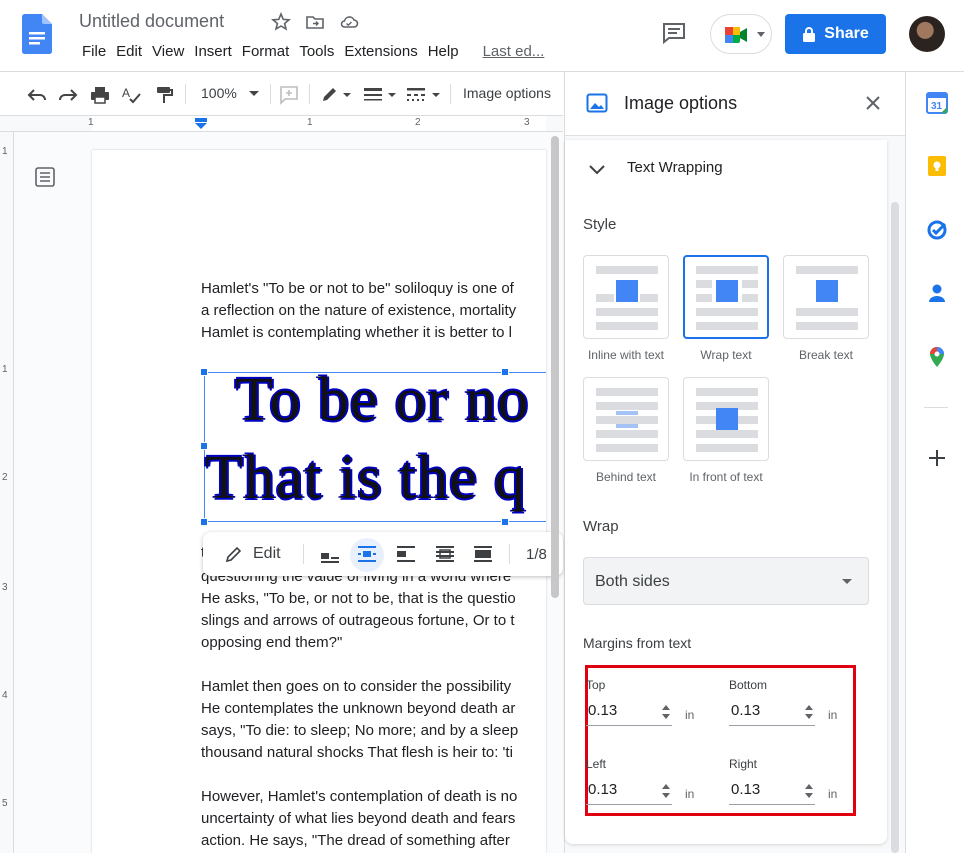 The height and width of the screenshot is (853, 964). I want to click on share-label: Share, so click(846, 33).